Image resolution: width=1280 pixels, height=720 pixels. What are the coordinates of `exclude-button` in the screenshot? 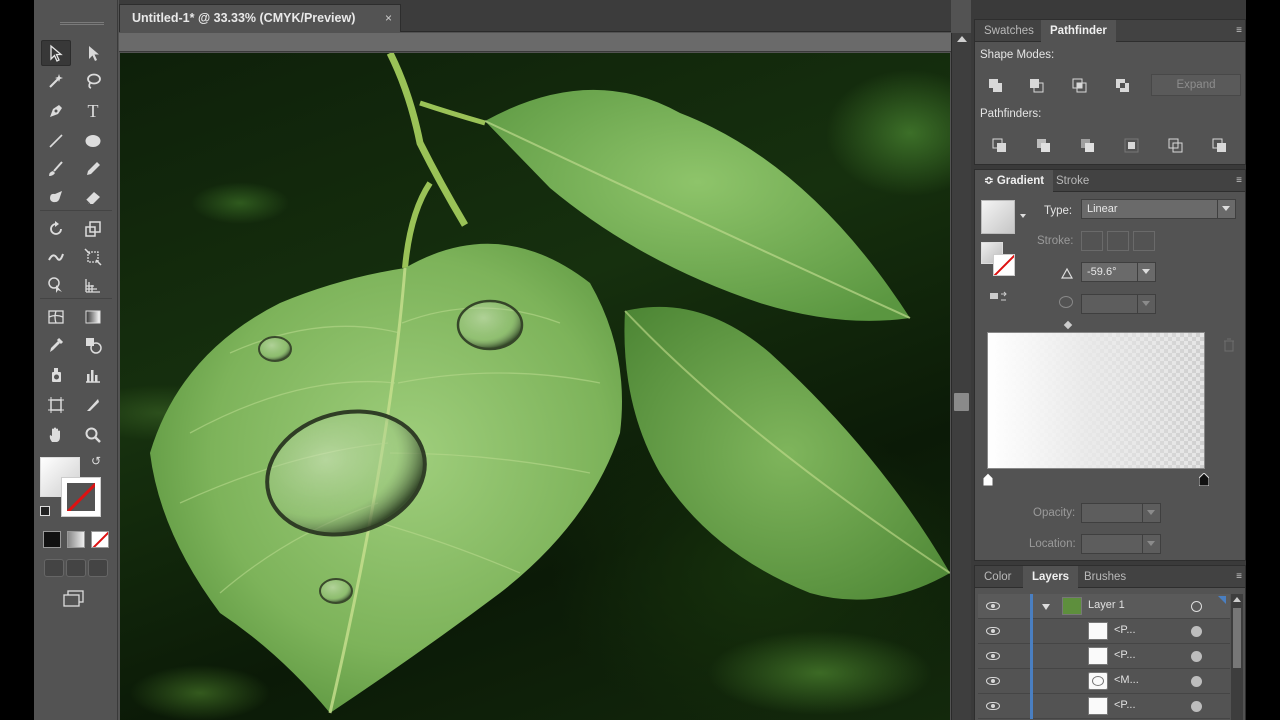 It's located at (1122, 85).